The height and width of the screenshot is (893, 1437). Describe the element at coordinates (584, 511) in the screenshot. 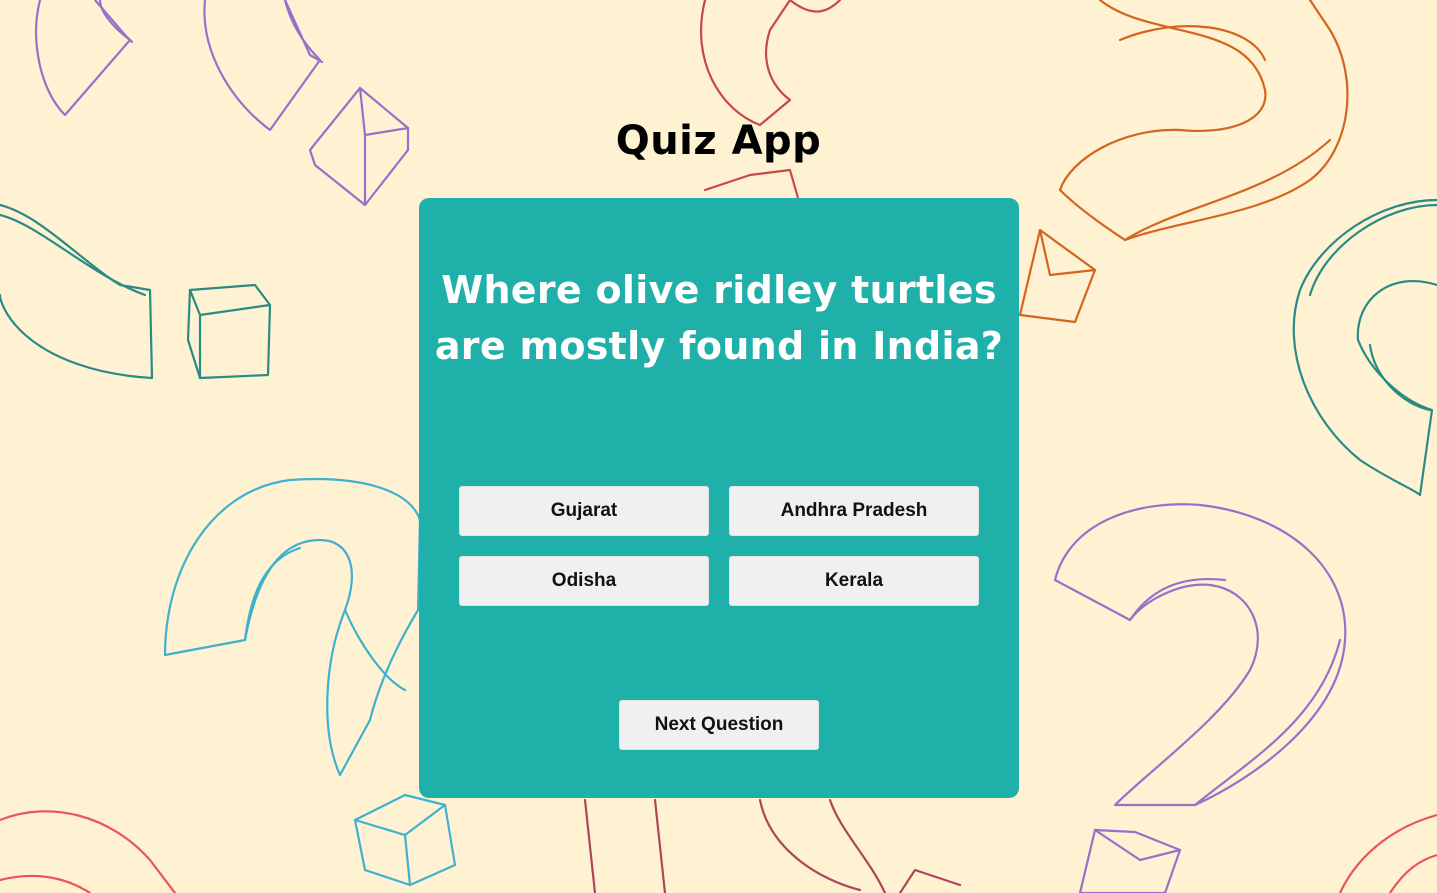

I see `answer-option-gujarat: Gujarat` at that location.